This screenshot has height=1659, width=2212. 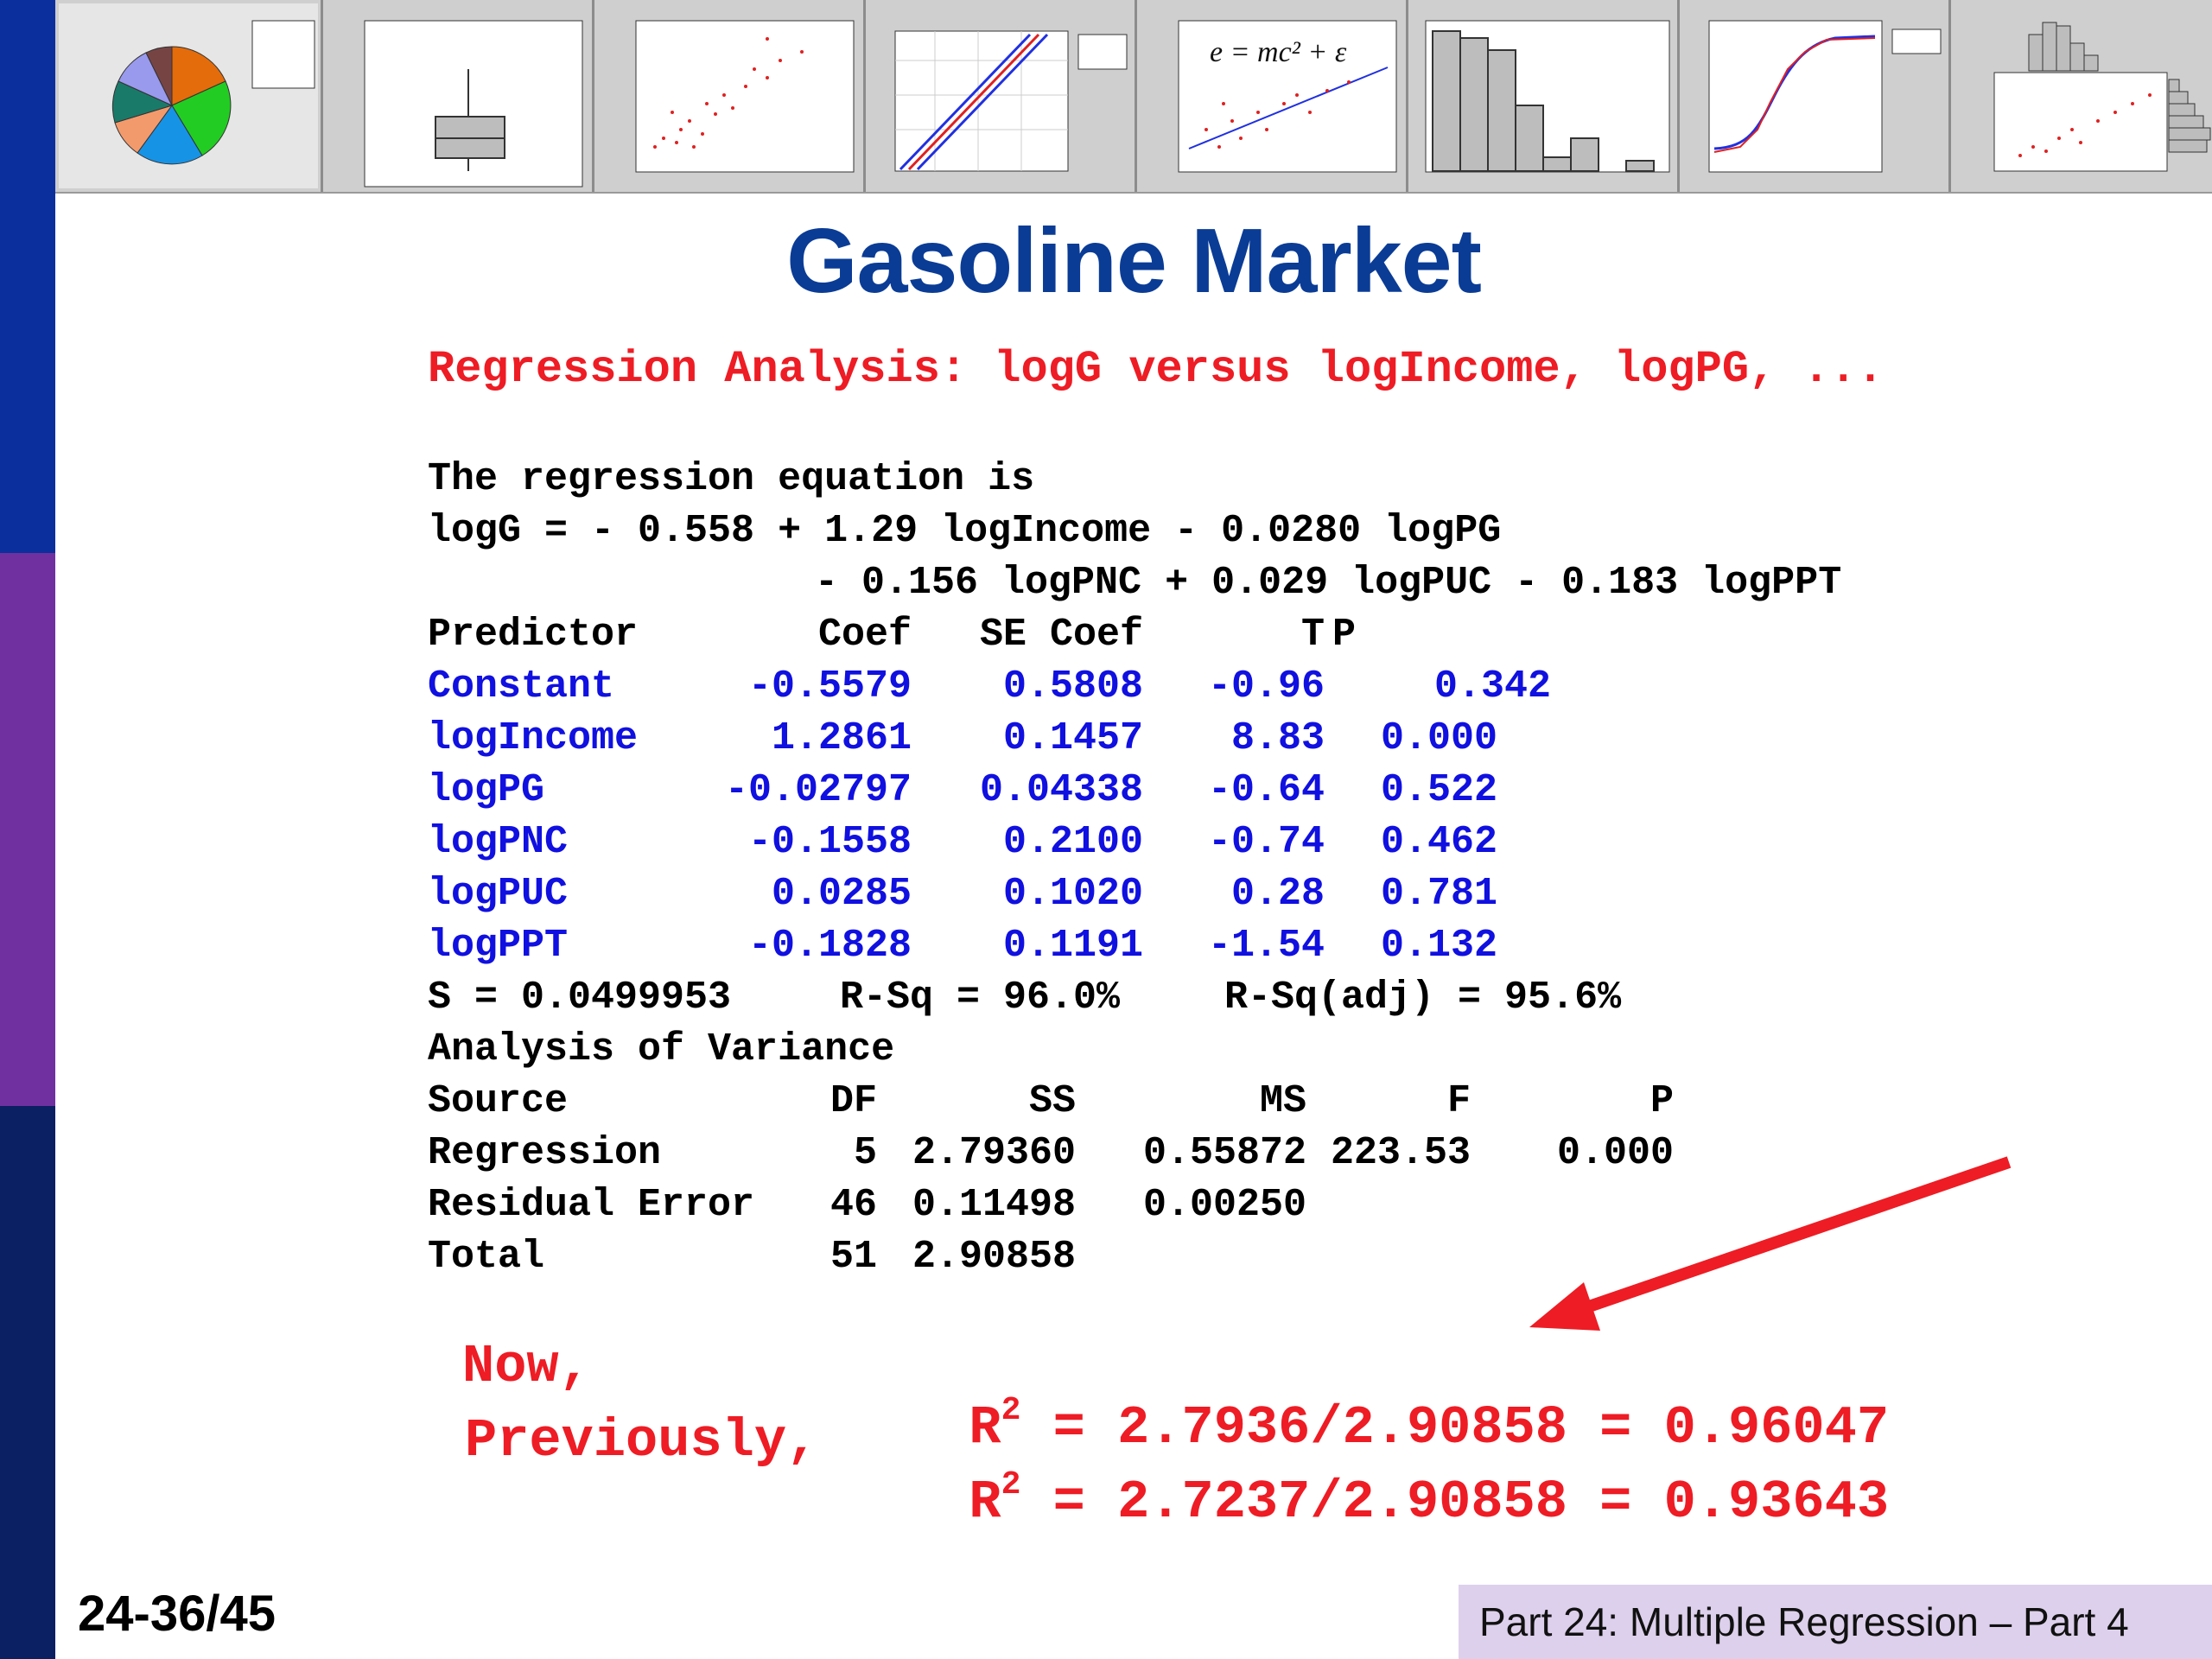 I want to click on now-label: Now,, so click(x=526, y=1366).